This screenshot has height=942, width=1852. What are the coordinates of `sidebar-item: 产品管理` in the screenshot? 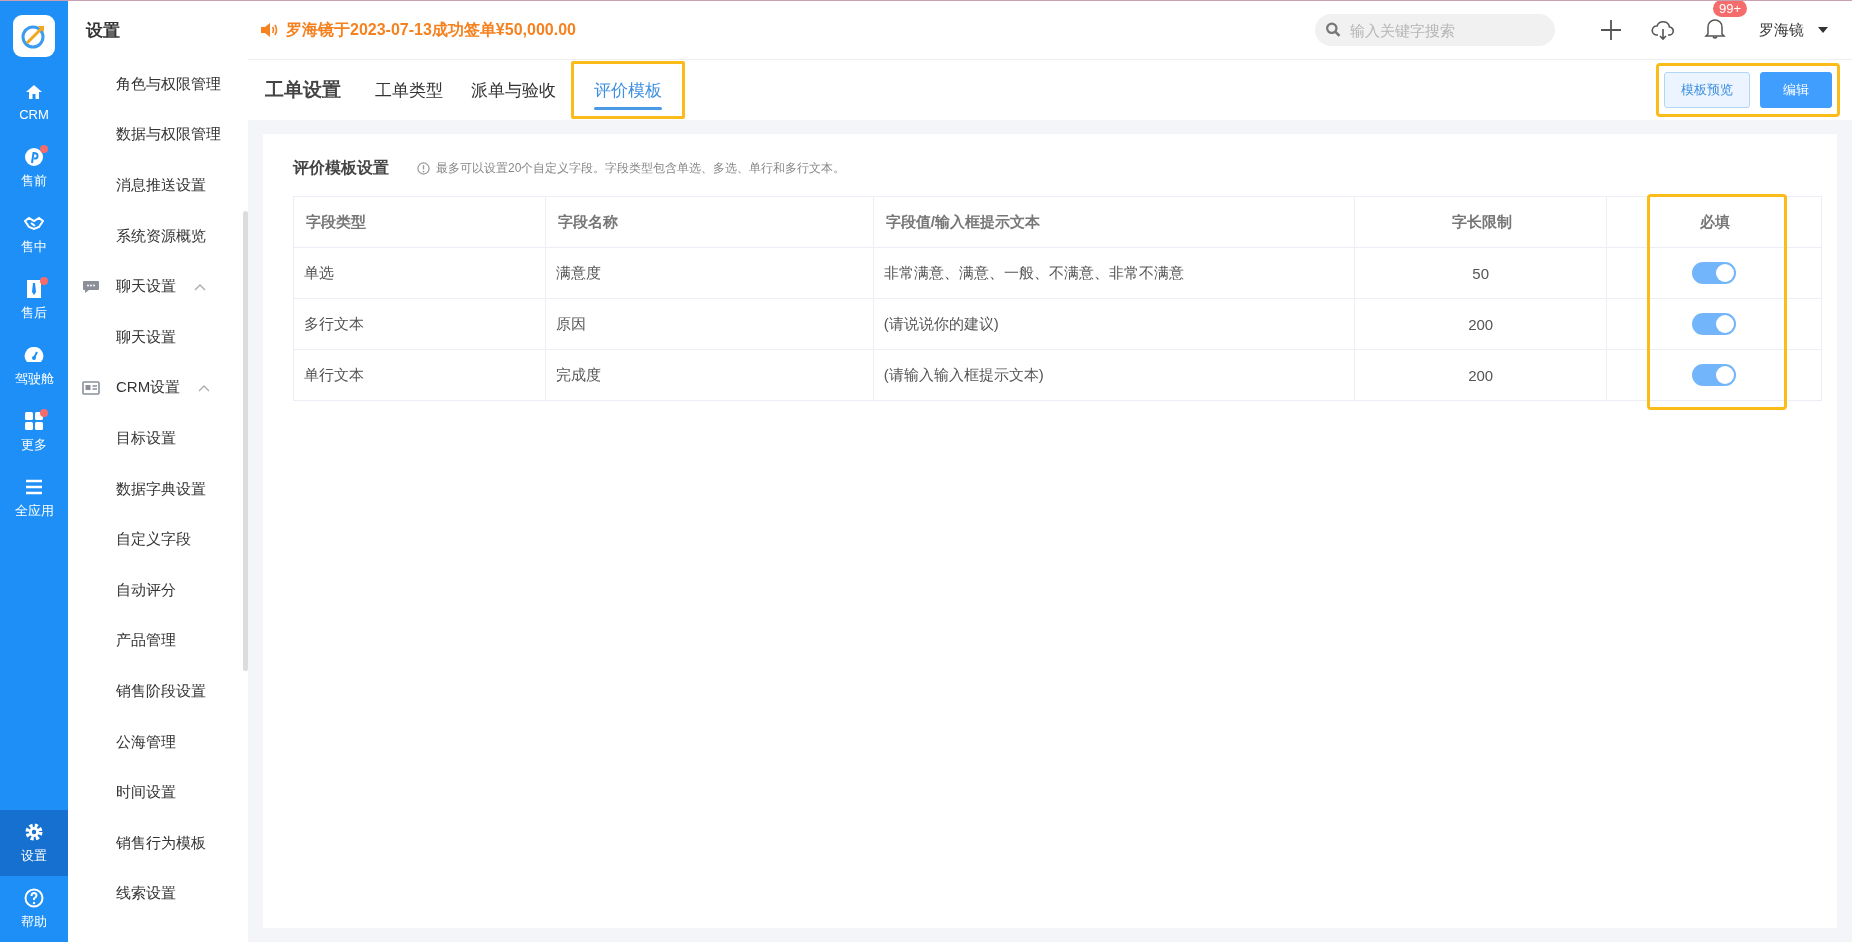 It's located at (153, 641).